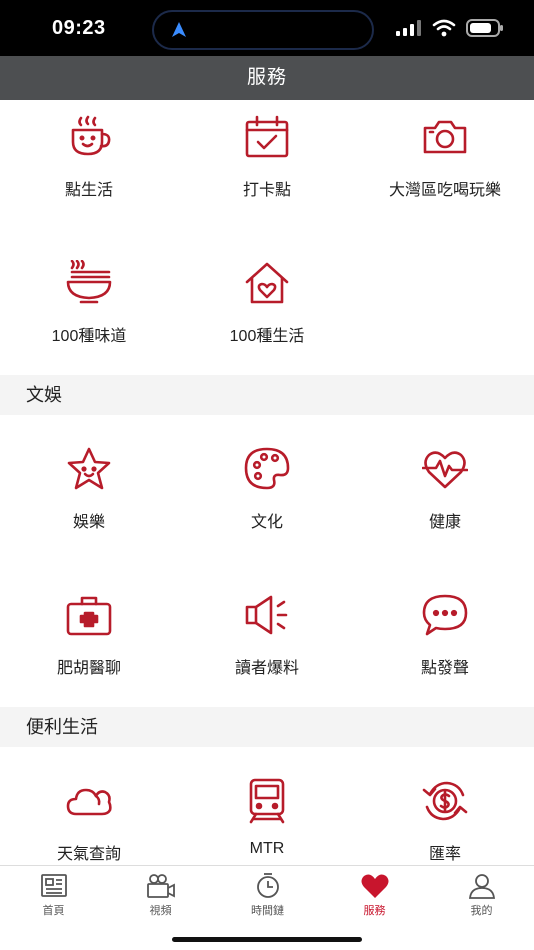 The image size is (534, 950). I want to click on palette-icon, so click(267, 468).